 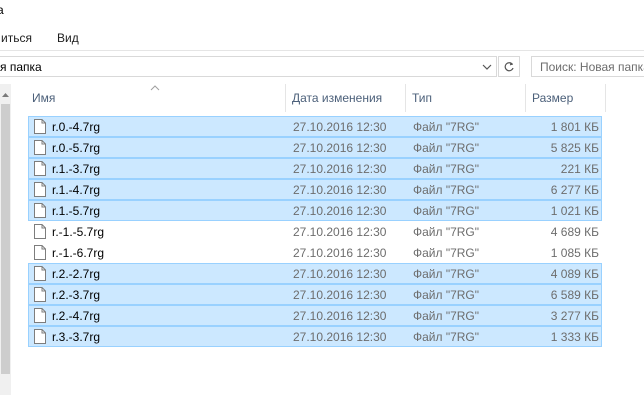 I want to click on nav-pane-scrollbar, so click(x=5, y=239).